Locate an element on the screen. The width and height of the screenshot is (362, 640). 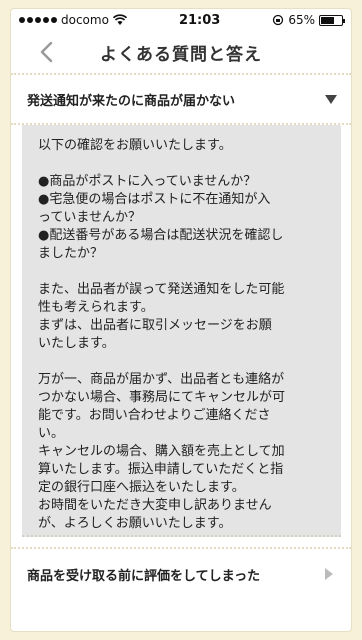
answer-line: 性も考えられます。 is located at coordinates (96, 307).